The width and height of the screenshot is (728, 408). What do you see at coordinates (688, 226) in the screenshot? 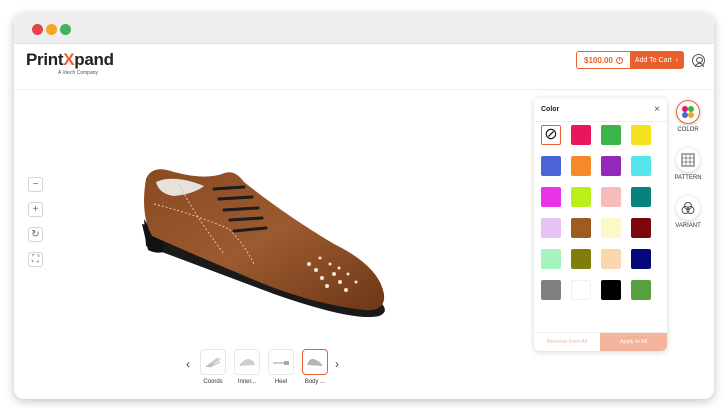
I see `tool-variant-label: VARIANT` at bounding box center [688, 226].